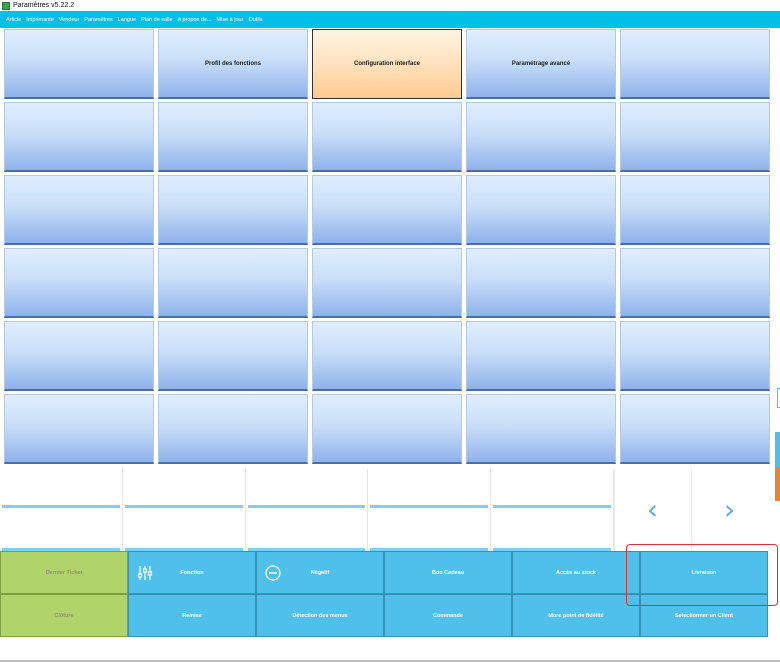  I want to click on negatif-button: Négatif, so click(320, 572).